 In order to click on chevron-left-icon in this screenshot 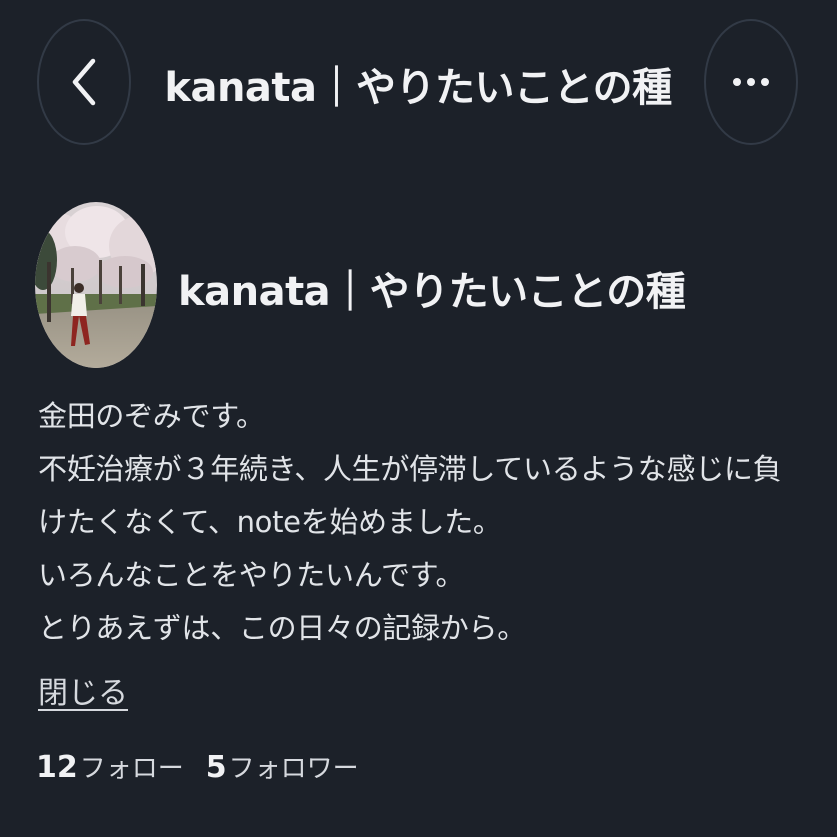, I will do `click(84, 82)`.